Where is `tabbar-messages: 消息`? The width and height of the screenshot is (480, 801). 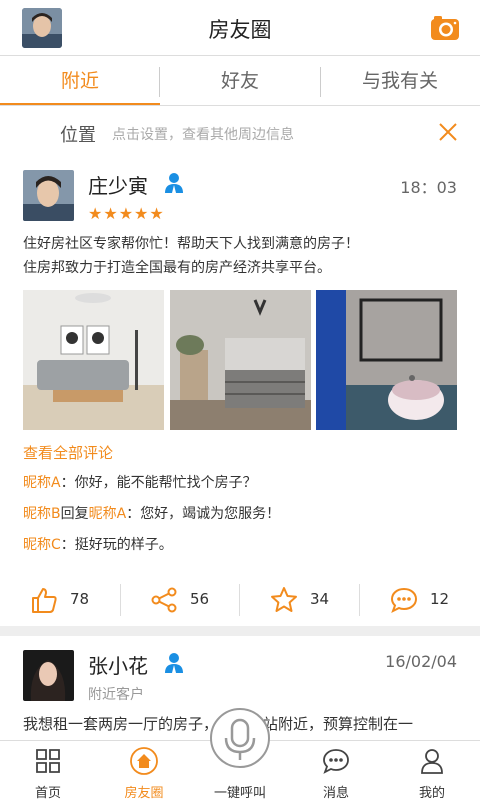 tabbar-messages: 消息 is located at coordinates (336, 771).